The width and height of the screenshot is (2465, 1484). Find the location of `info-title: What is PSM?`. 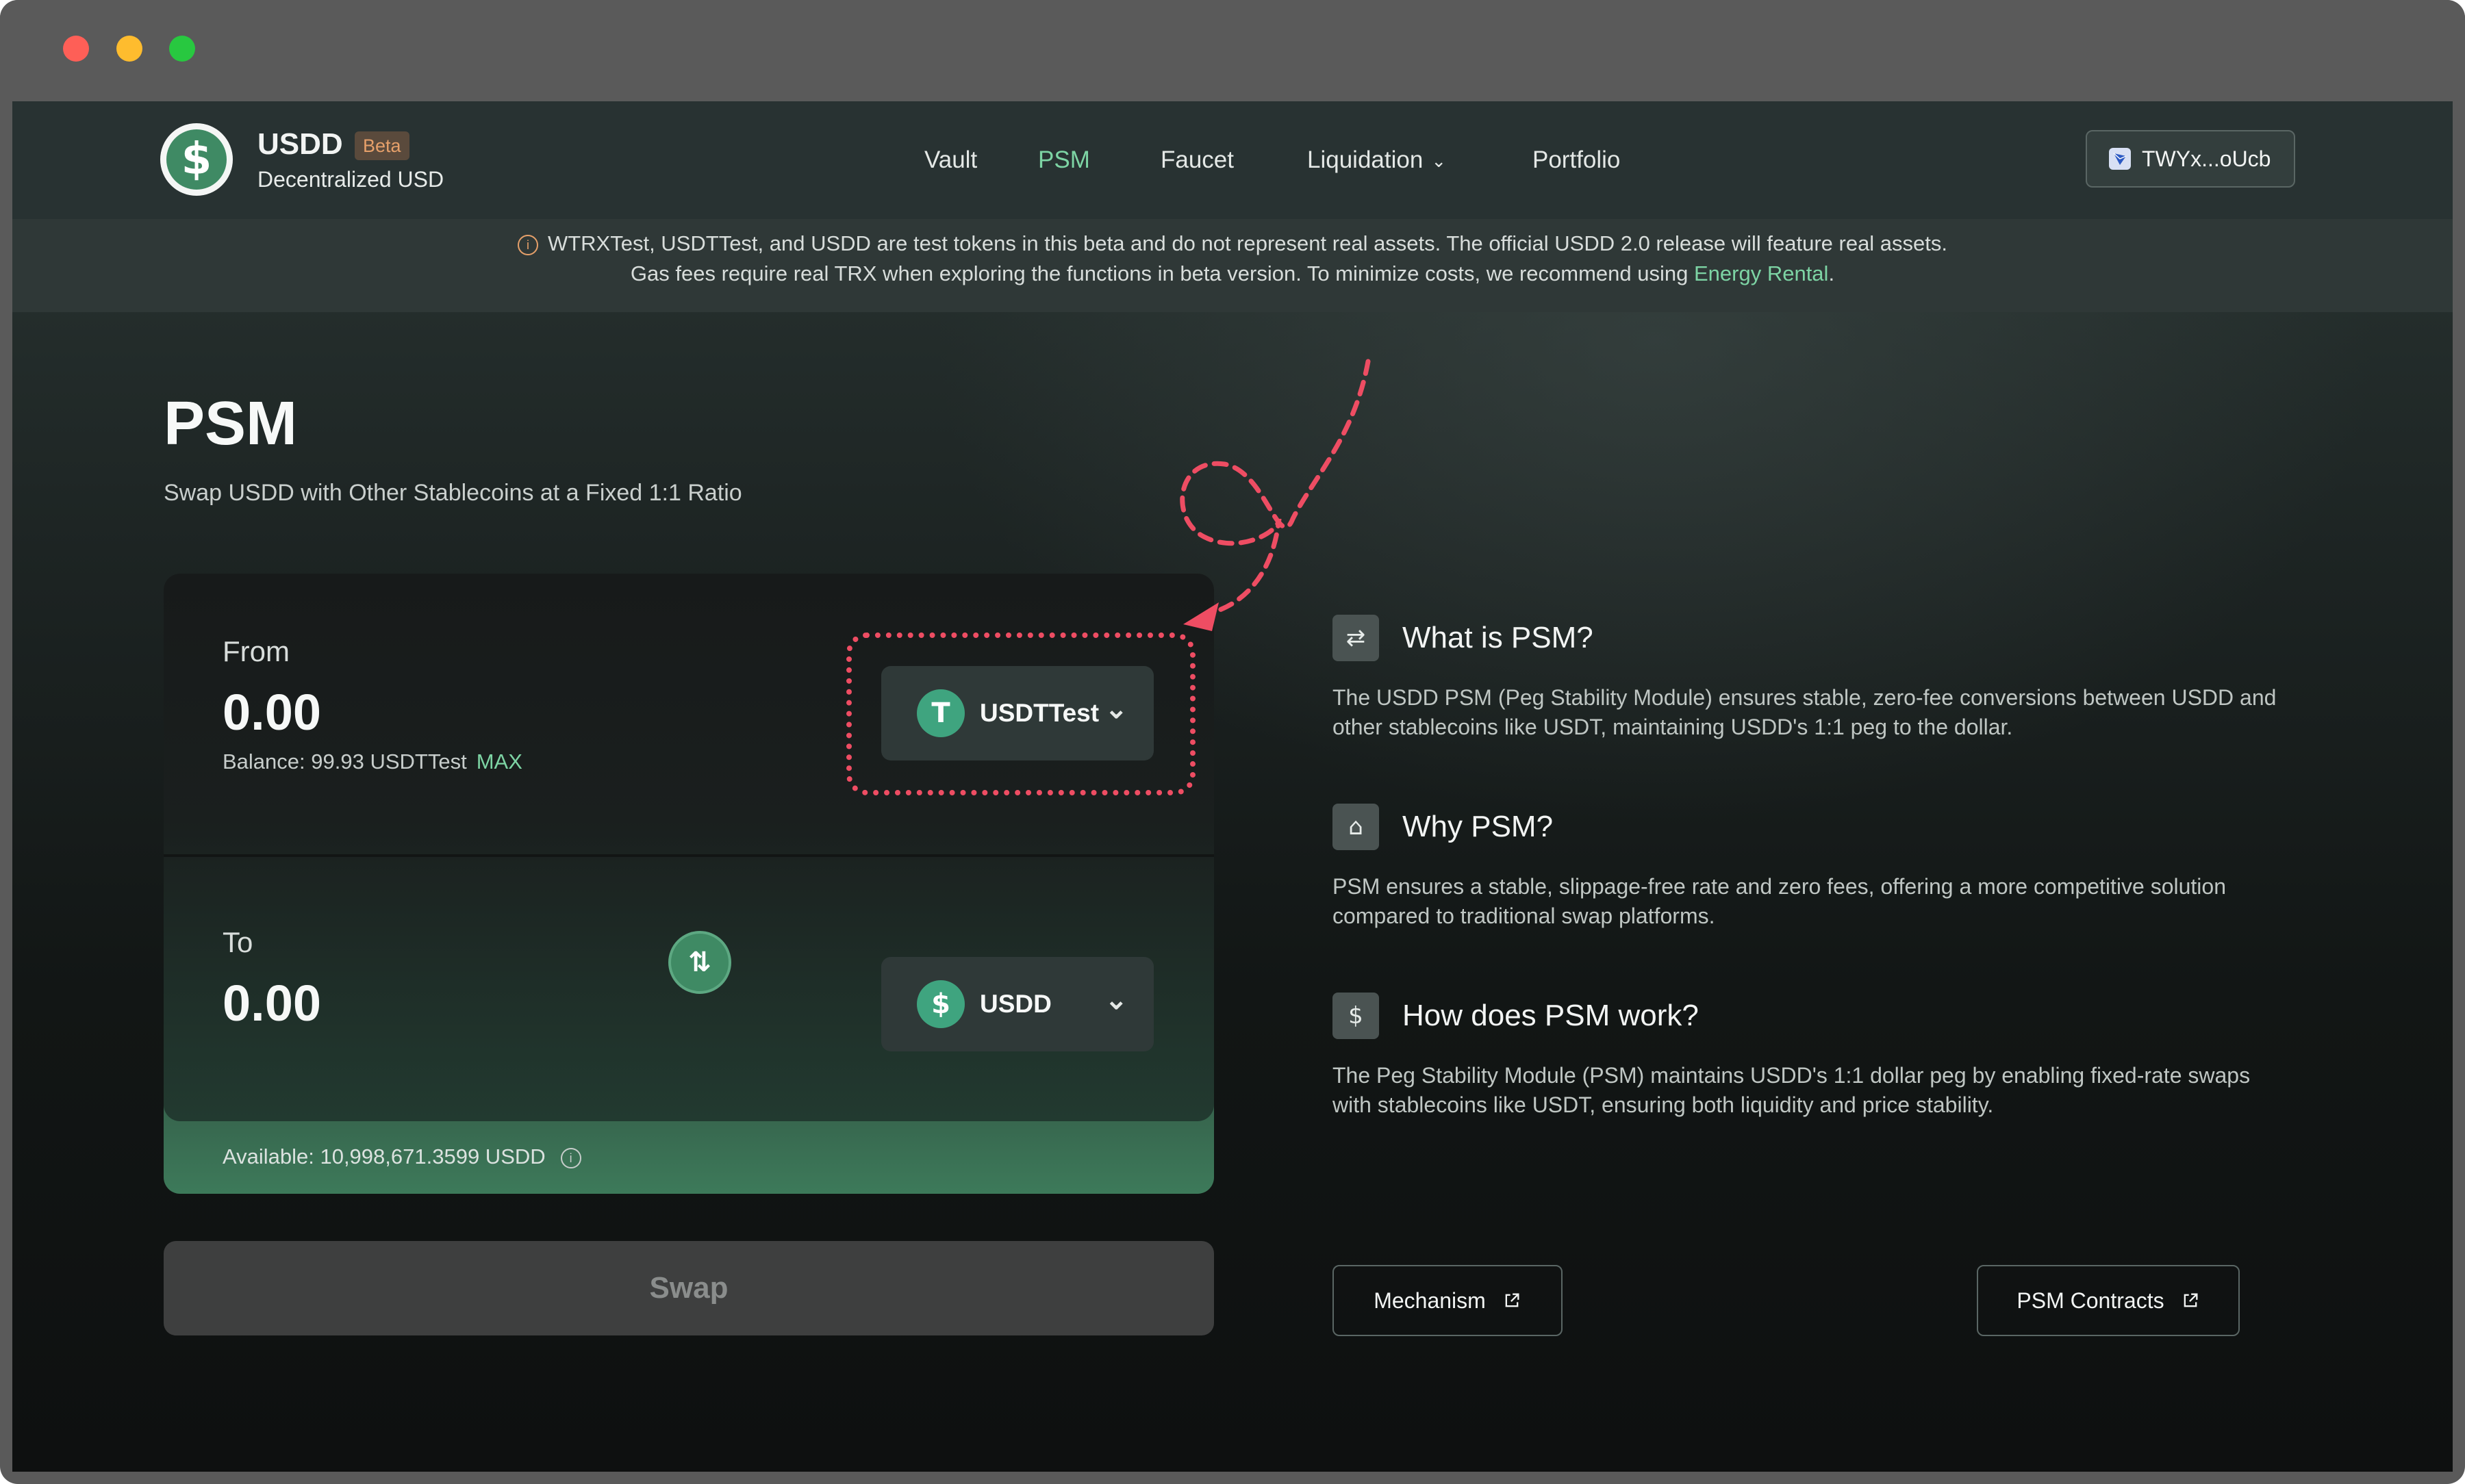

info-title: What is PSM? is located at coordinates (1497, 637).